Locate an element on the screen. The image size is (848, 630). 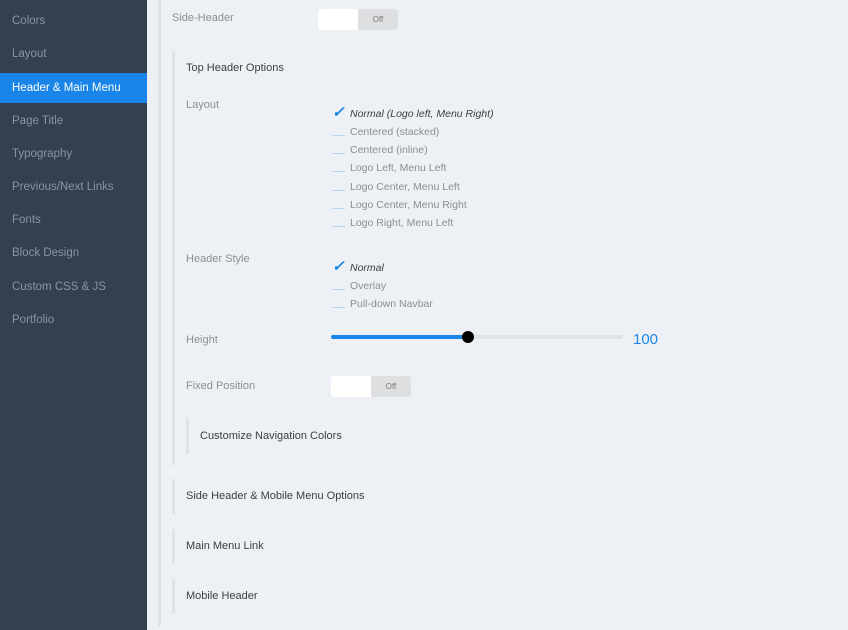
sidebar-item-colors: Colors is located at coordinates (73, 21).